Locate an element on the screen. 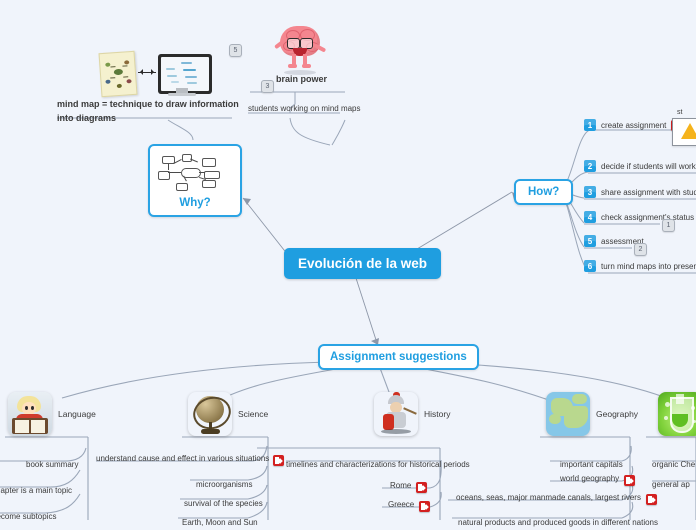 The width and height of the screenshot is (696, 530). europe-map-icon is located at coordinates (568, 414).